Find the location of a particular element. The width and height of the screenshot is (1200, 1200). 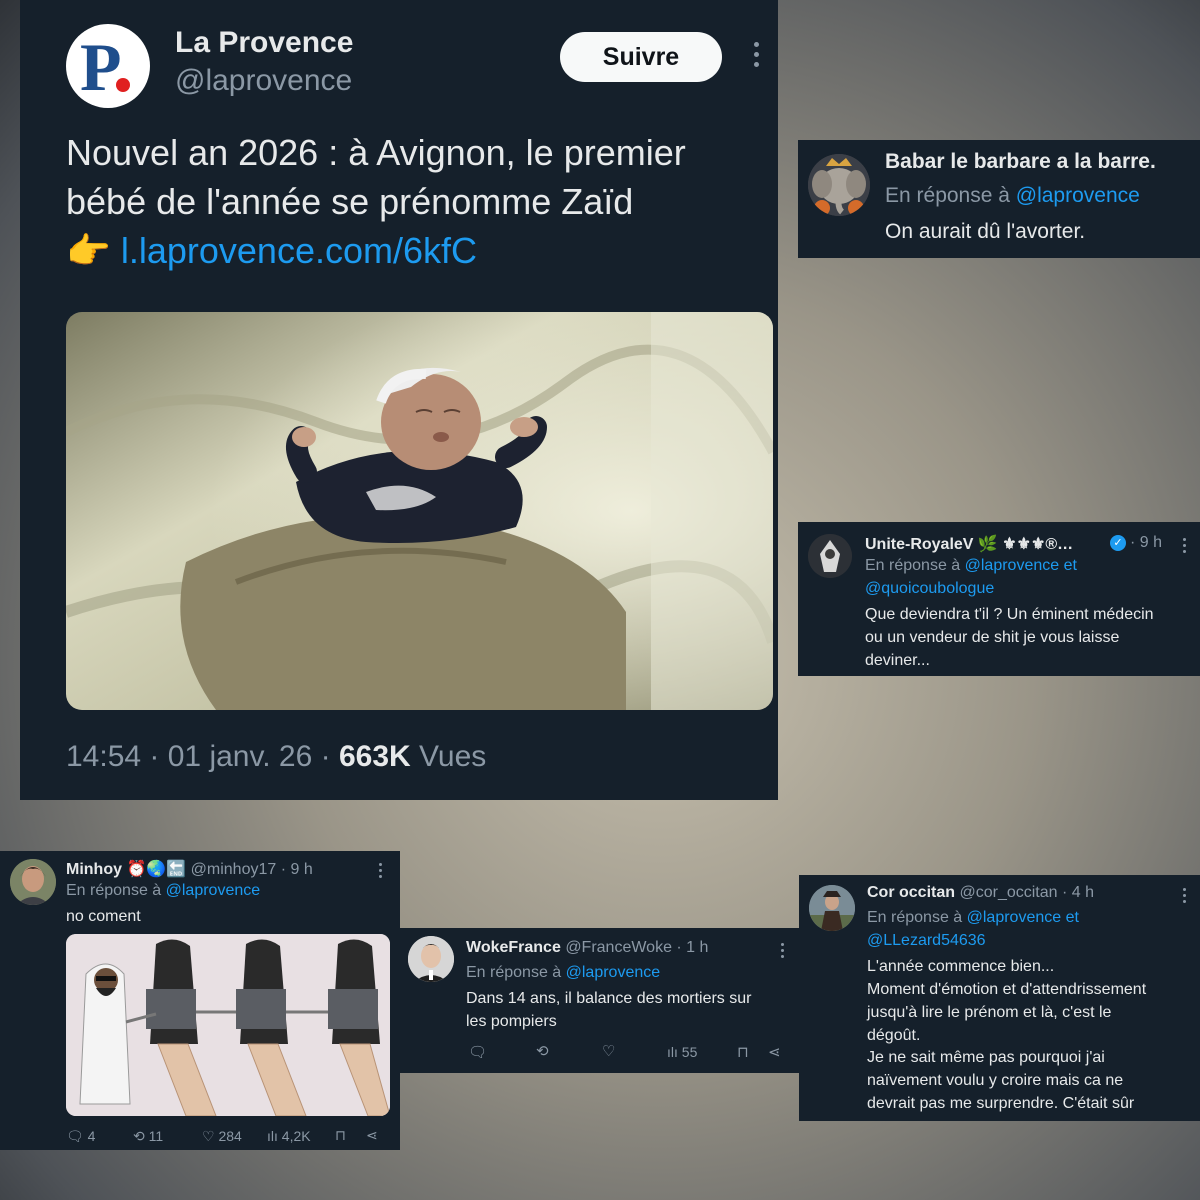

author-handle: @laprovence is located at coordinates (263, 81).